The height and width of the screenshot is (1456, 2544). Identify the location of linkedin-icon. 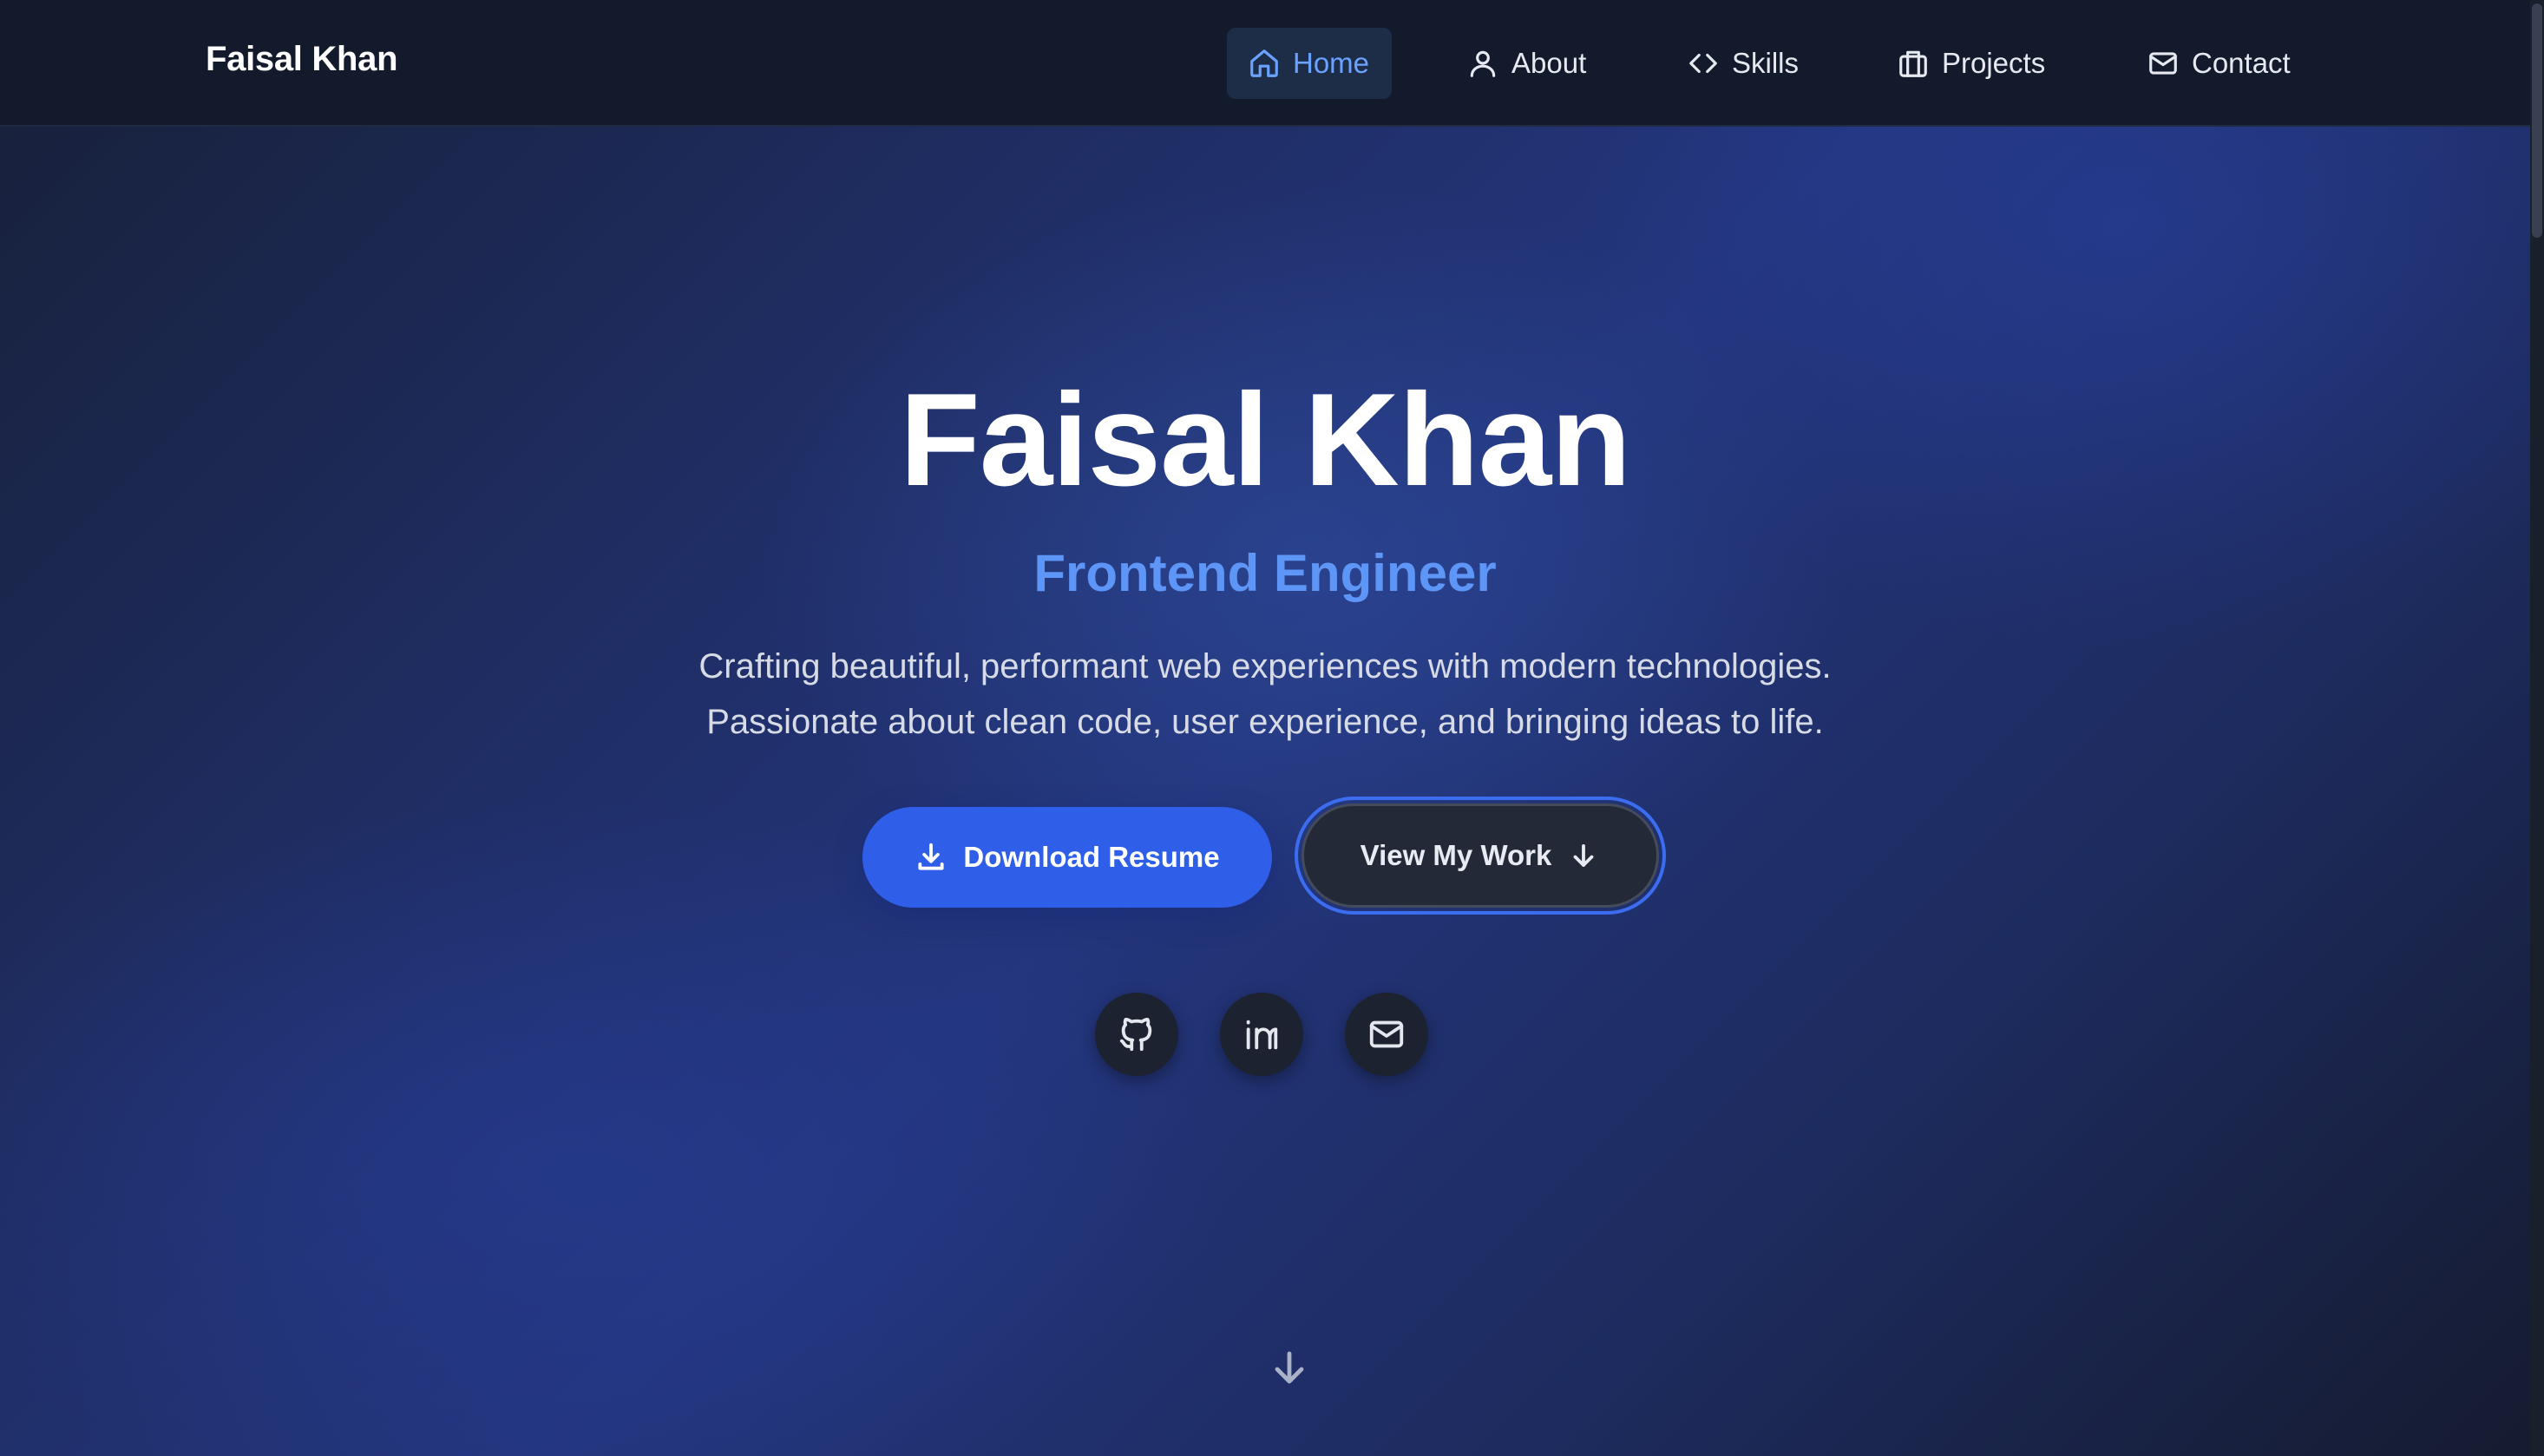
(1262, 1035).